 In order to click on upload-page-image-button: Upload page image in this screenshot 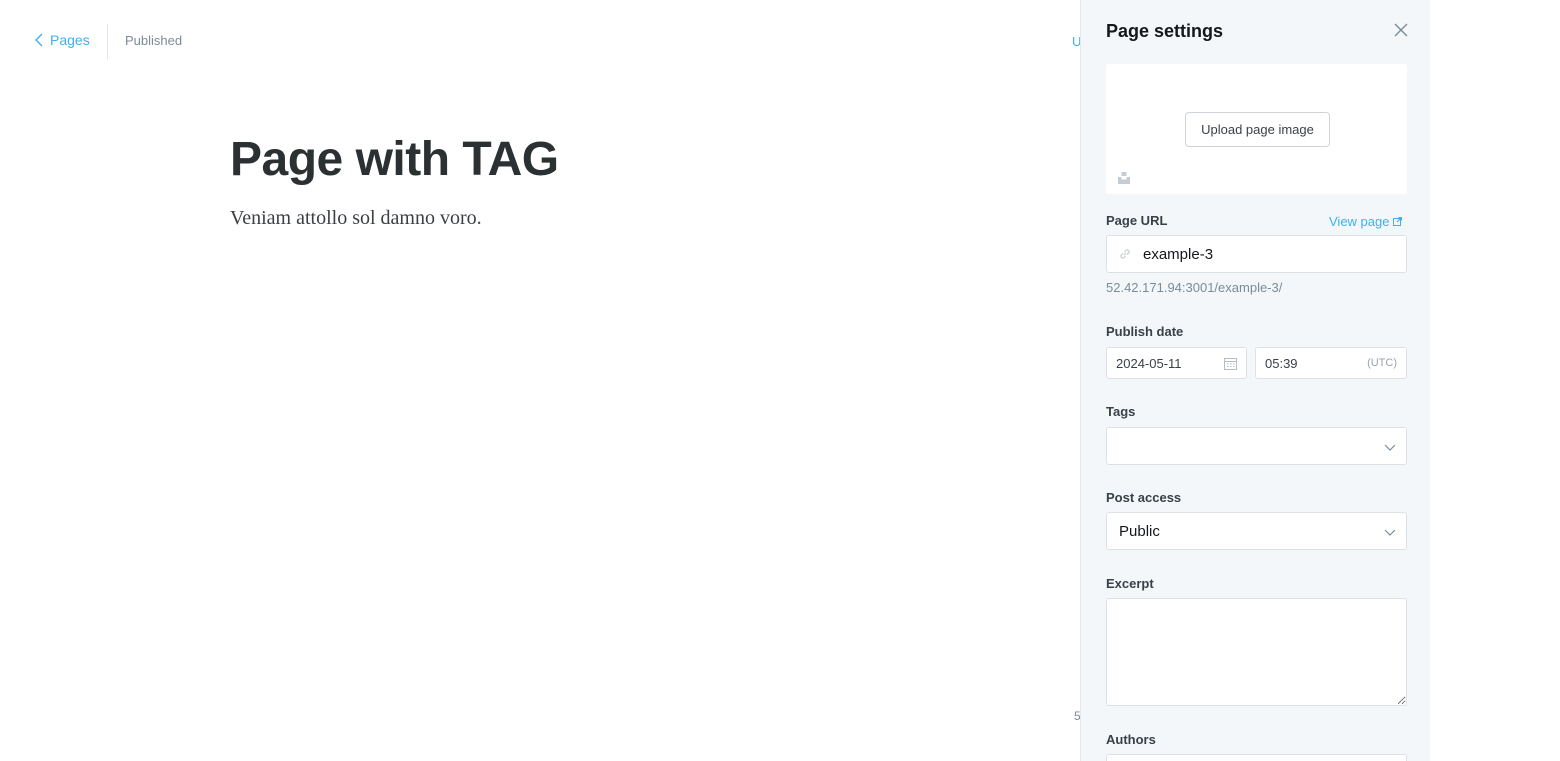, I will do `click(1257, 129)`.